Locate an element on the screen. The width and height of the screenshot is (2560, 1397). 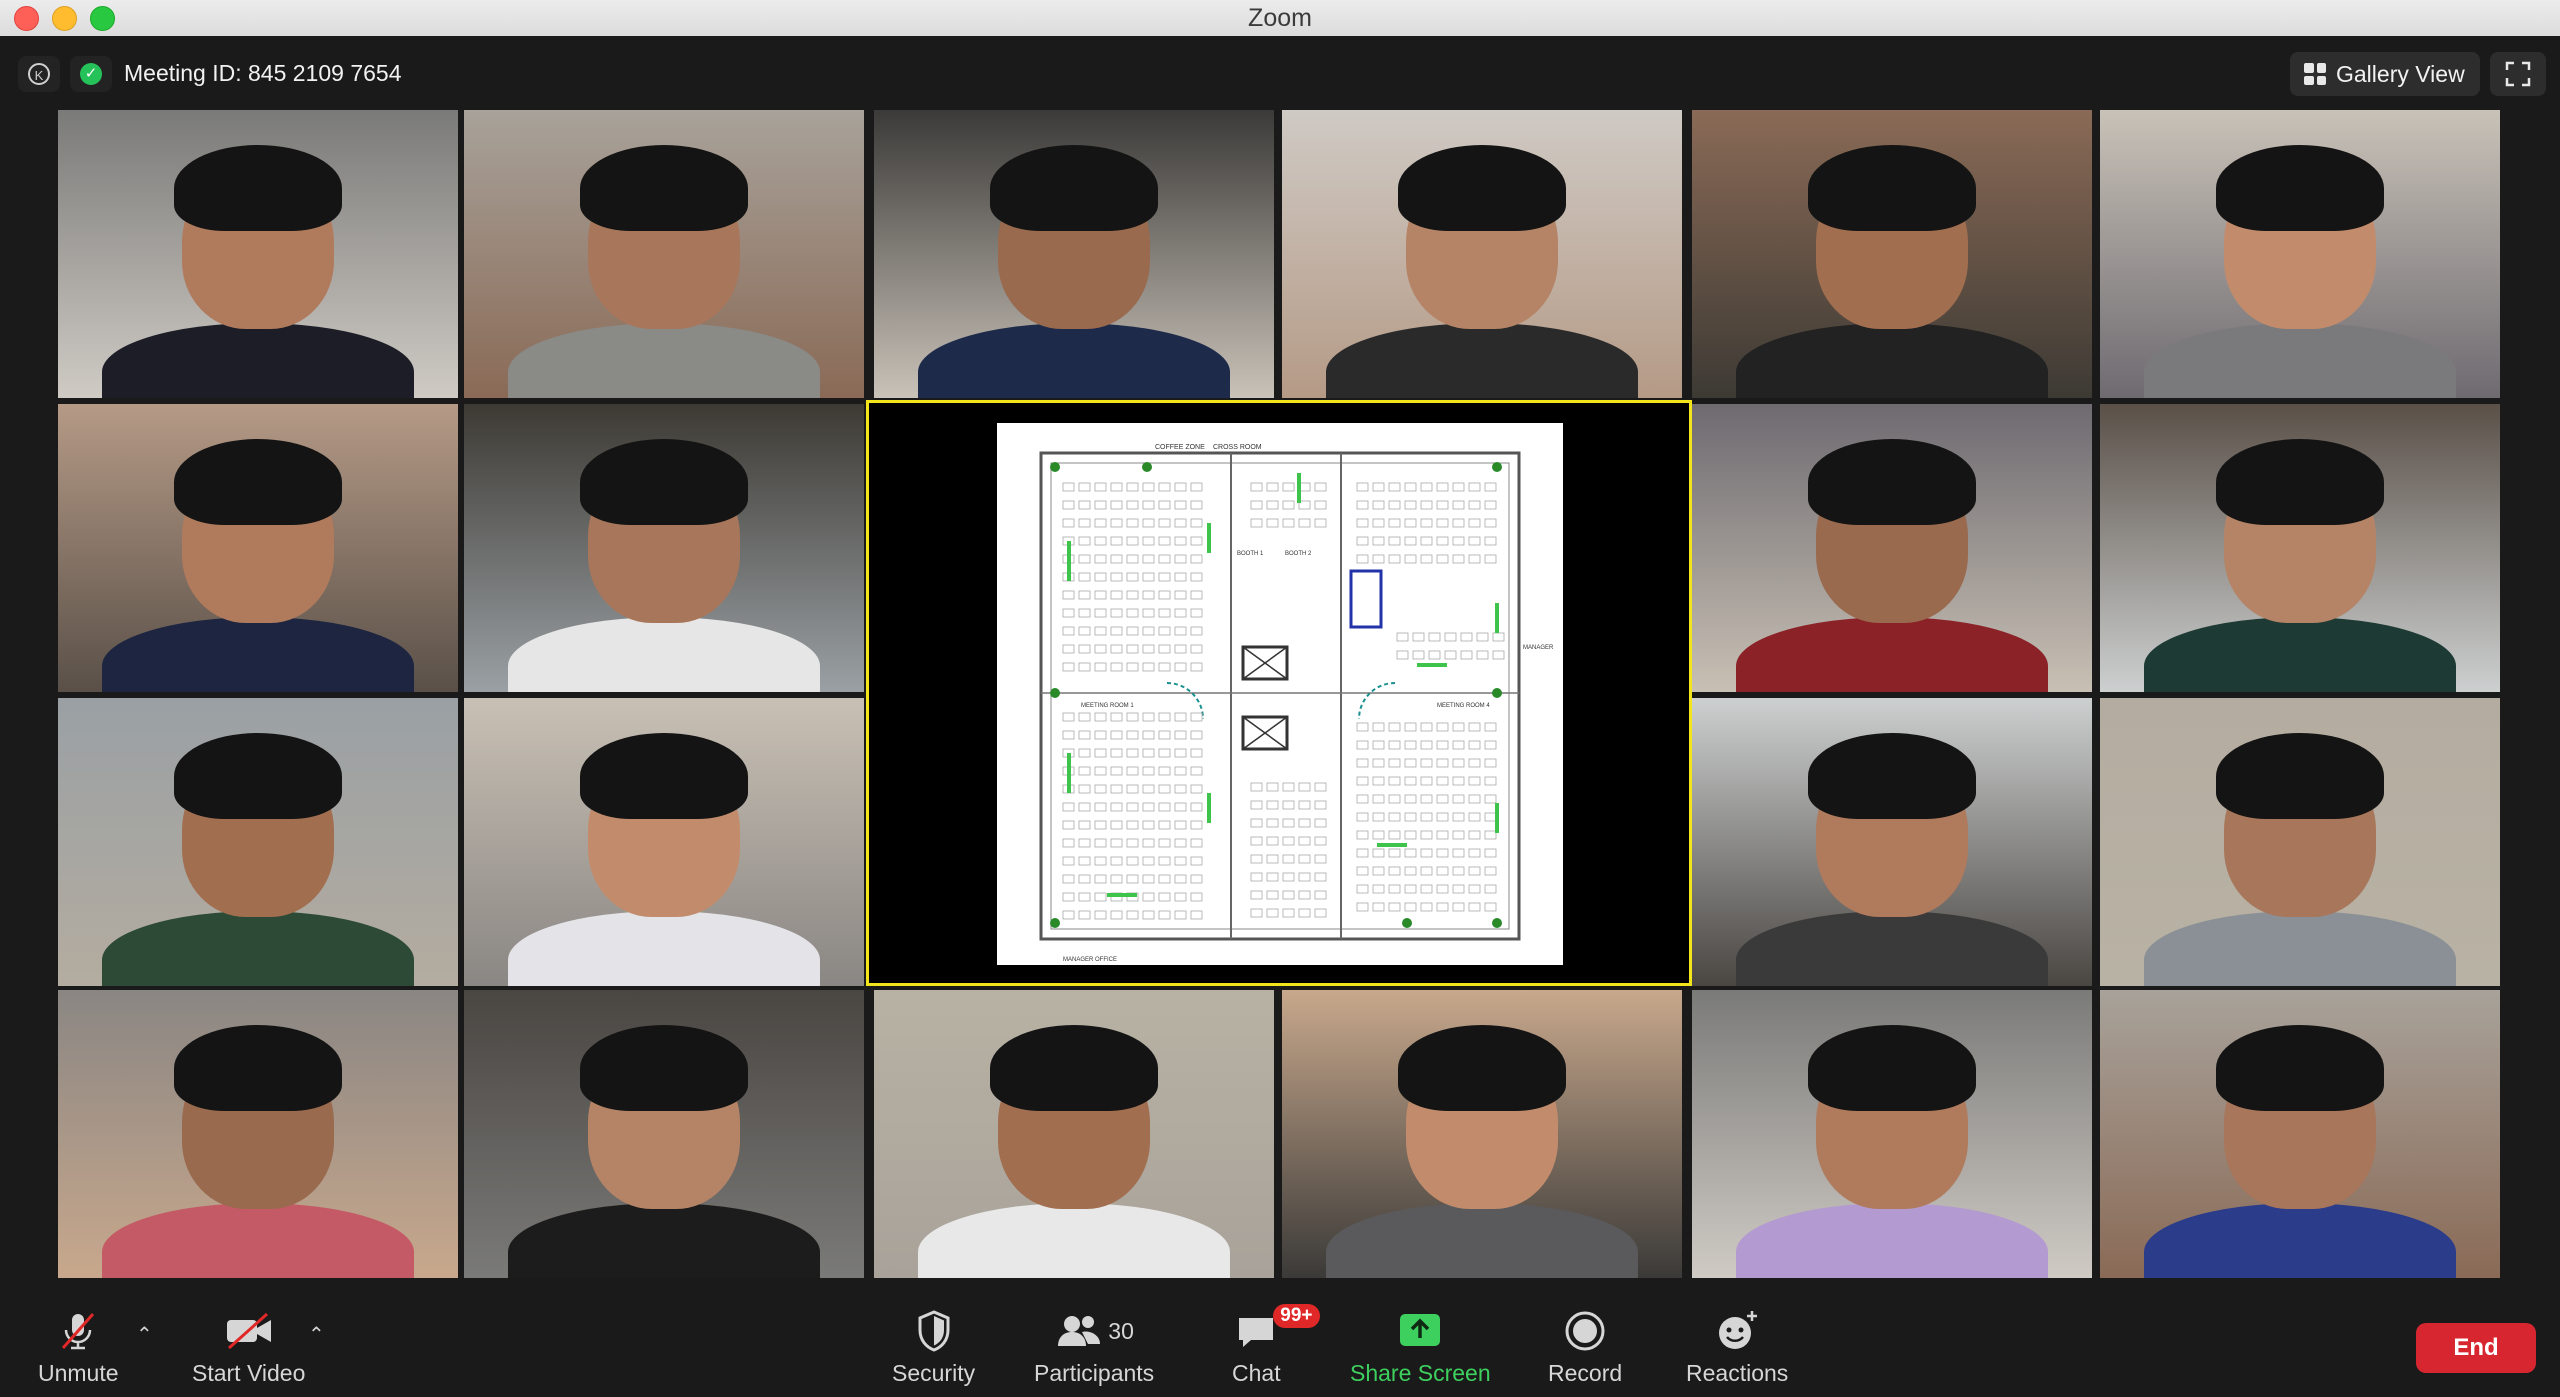
reactions-button: Reactions is located at coordinates (1737, 1347).